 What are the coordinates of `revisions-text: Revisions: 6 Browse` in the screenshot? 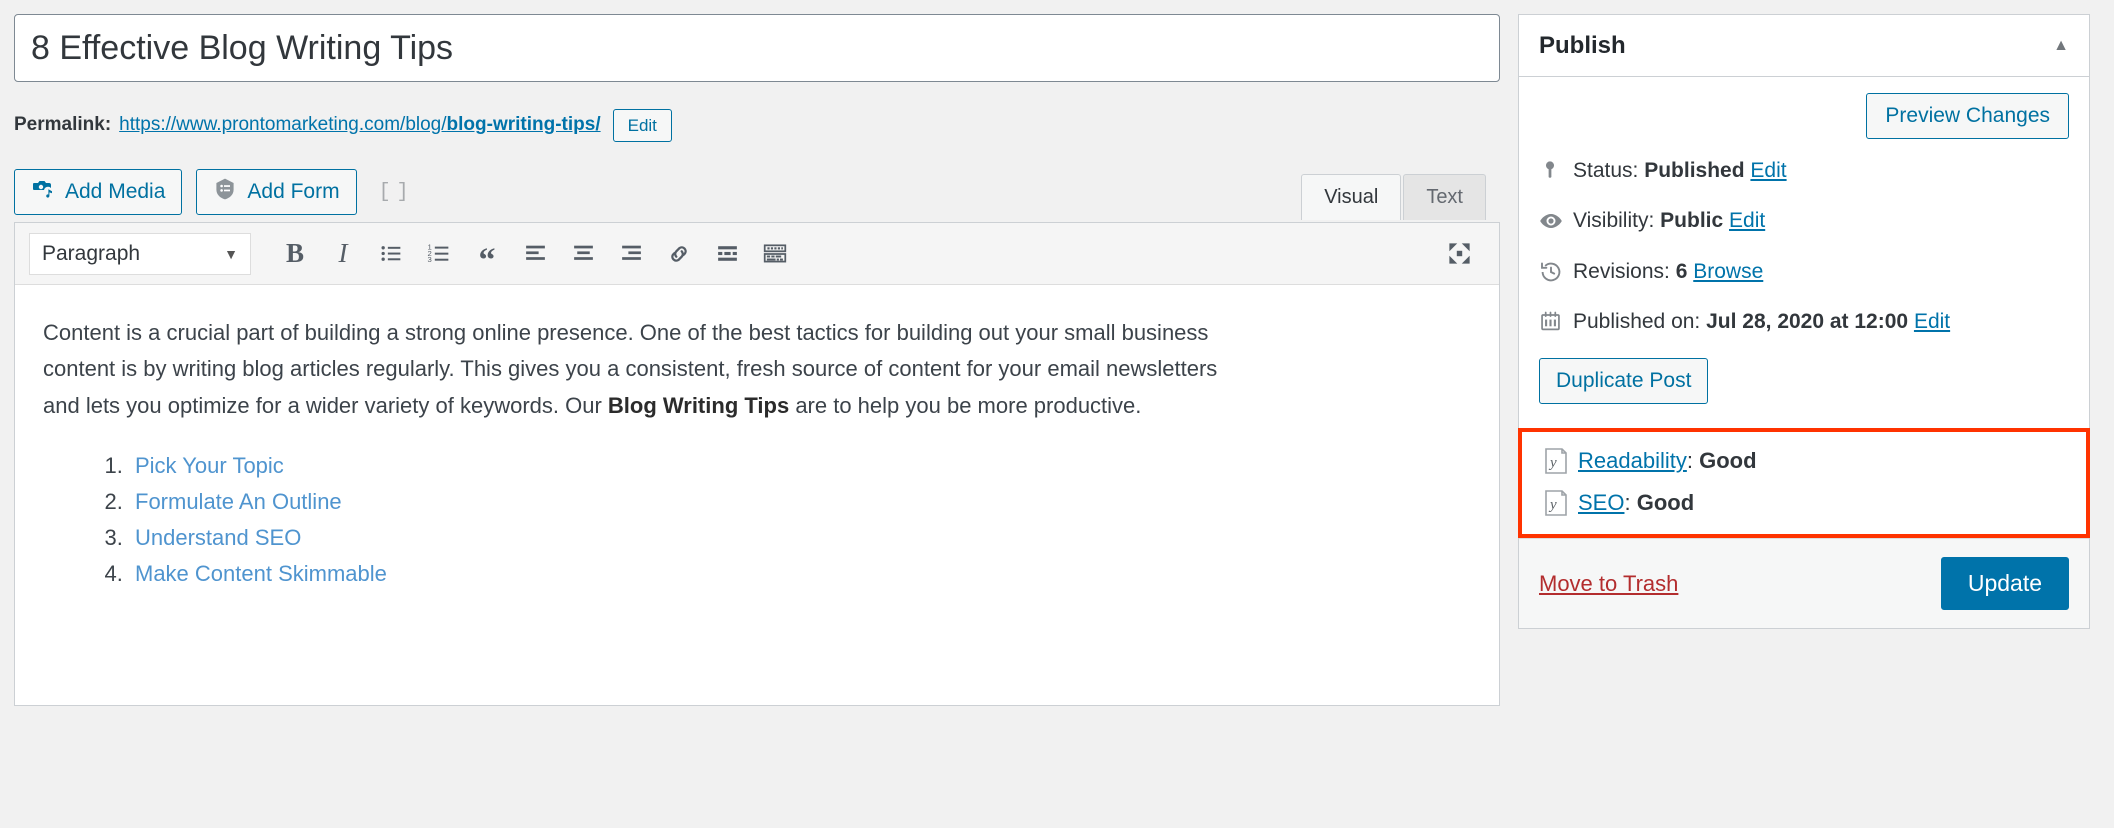 It's located at (1668, 272).